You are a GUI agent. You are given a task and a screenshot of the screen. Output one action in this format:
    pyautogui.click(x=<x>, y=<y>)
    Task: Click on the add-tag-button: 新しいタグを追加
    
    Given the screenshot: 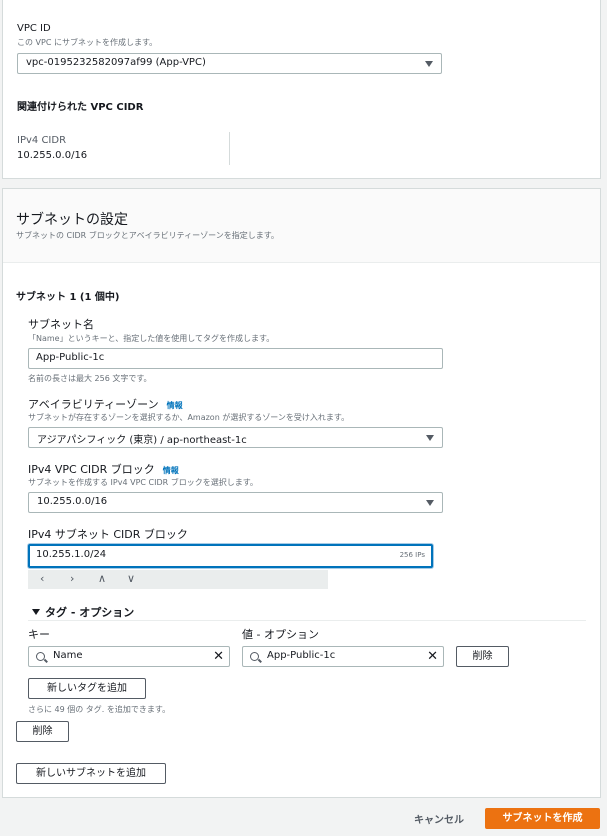 What is the action you would take?
    pyautogui.click(x=87, y=688)
    